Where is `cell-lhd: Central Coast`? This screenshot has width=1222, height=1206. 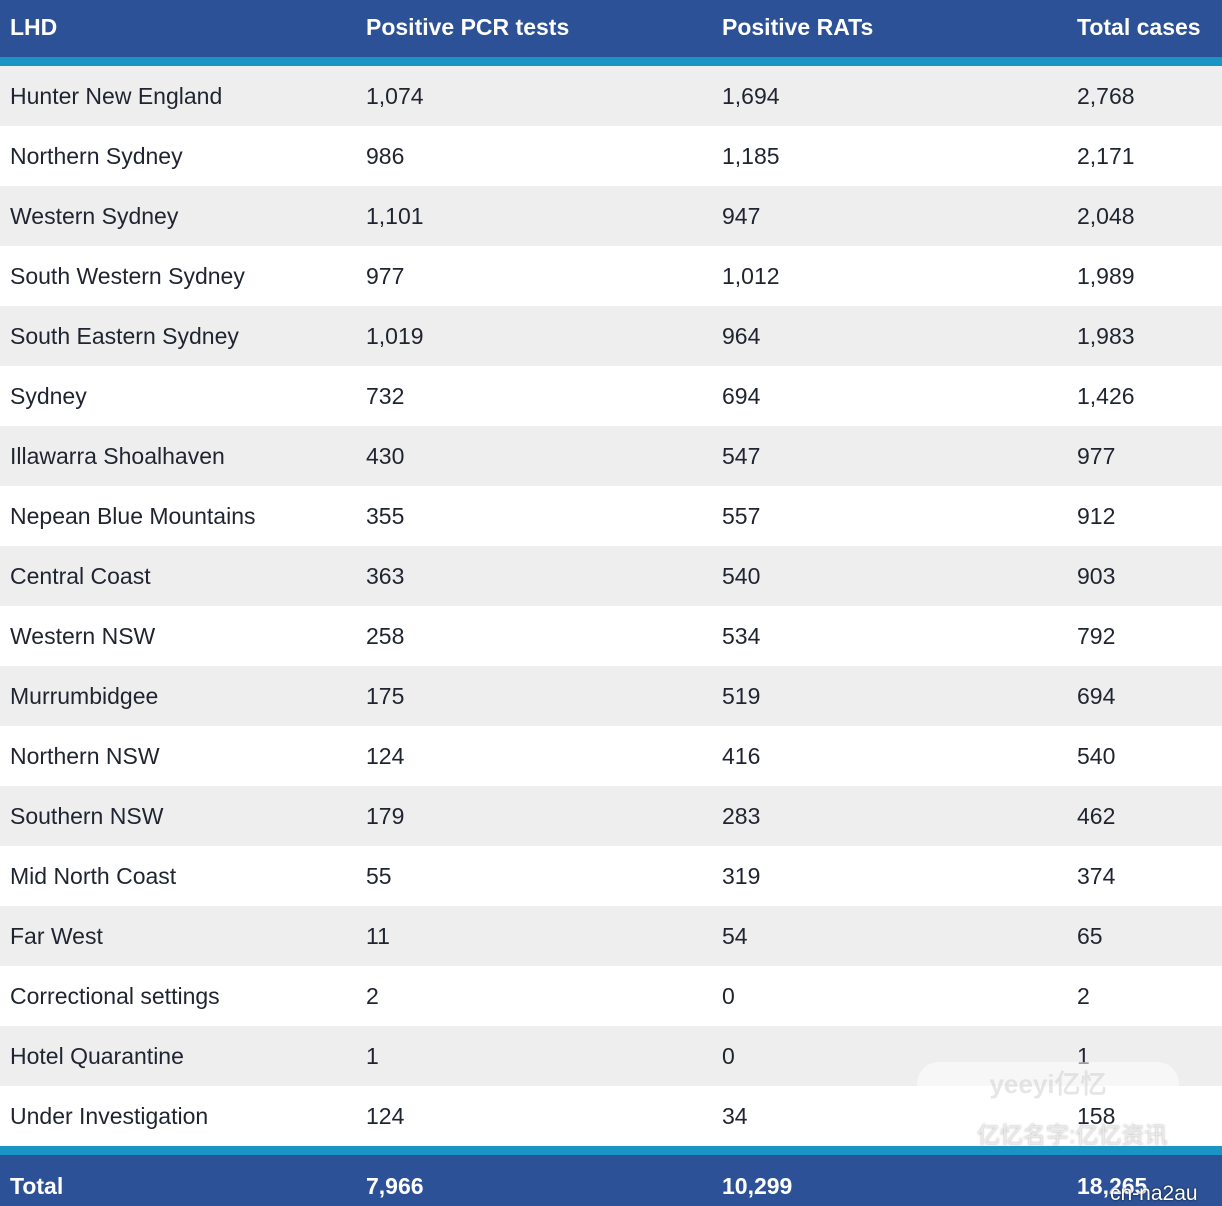 cell-lhd: Central Coast is located at coordinates (80, 576).